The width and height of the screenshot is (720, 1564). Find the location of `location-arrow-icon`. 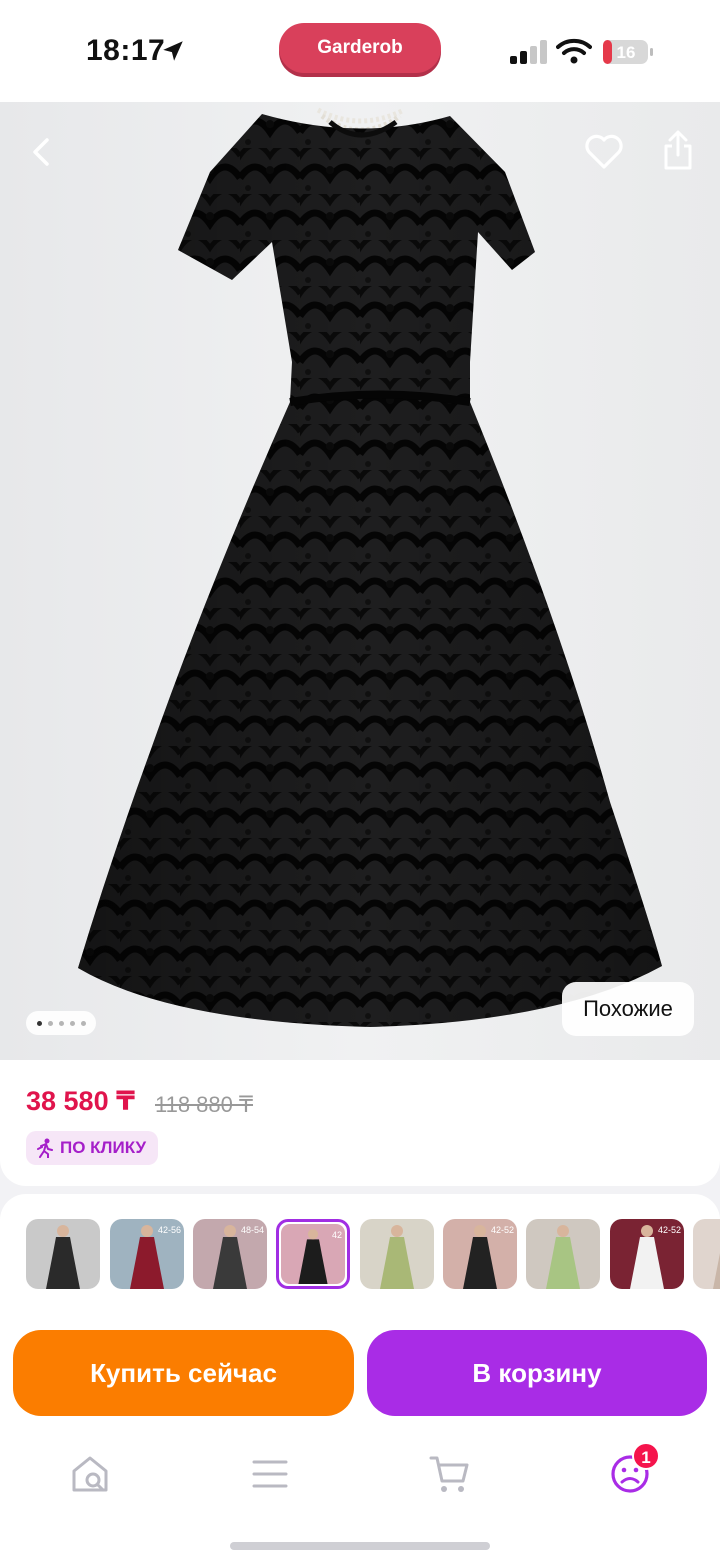

location-arrow-icon is located at coordinates (173, 51).